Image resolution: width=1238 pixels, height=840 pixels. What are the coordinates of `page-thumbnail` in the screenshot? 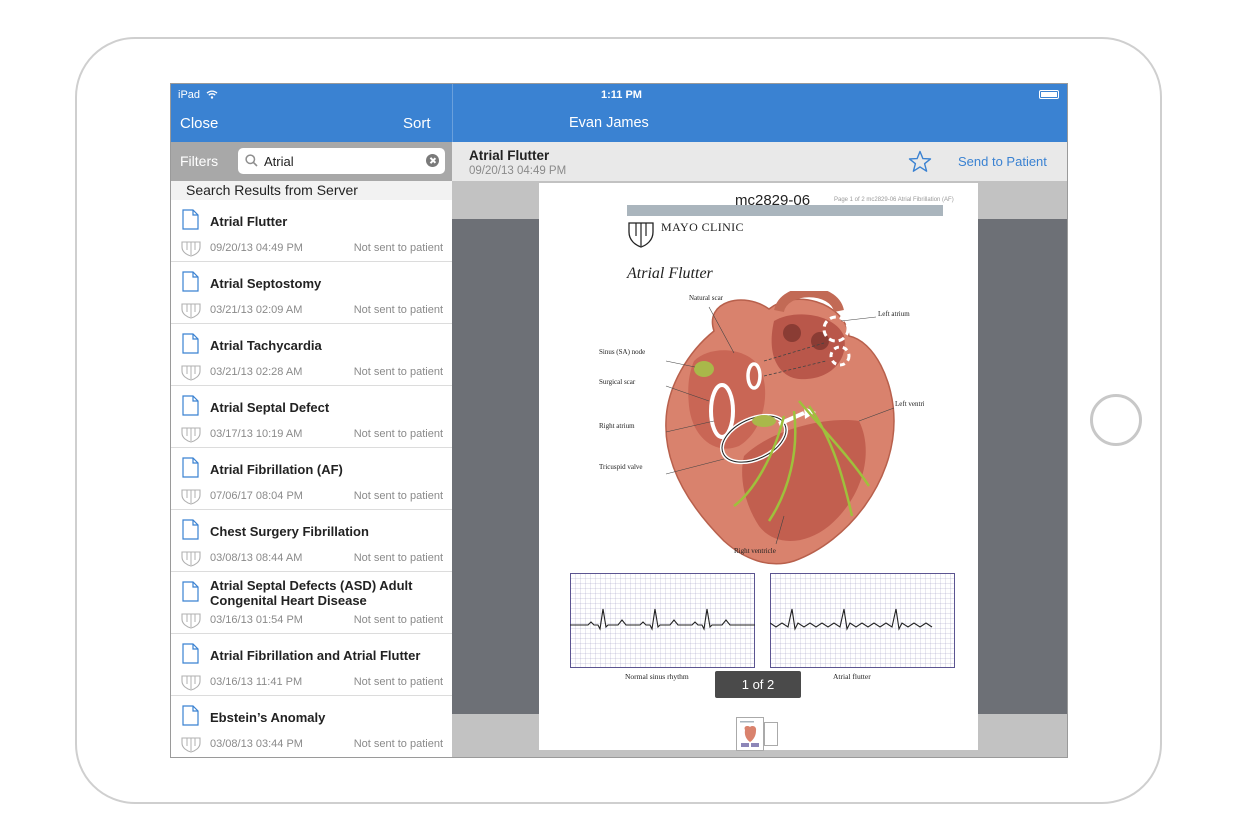 It's located at (750, 734).